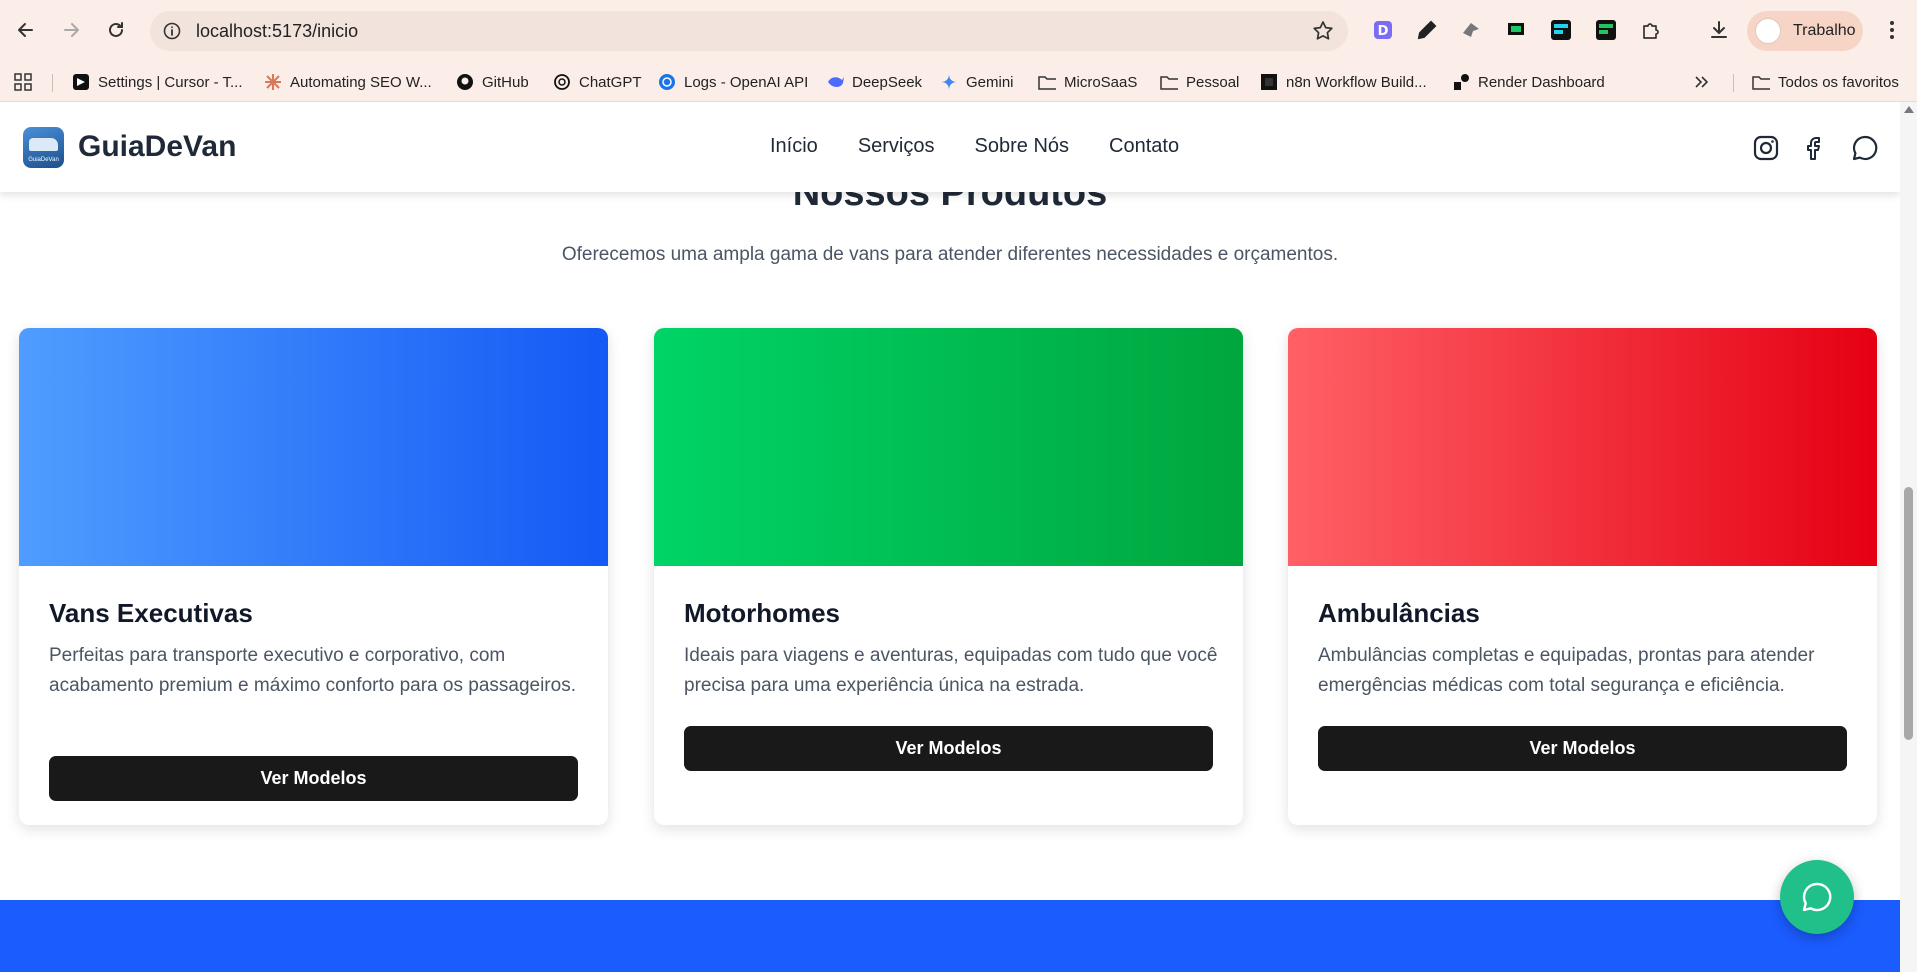 This screenshot has height=972, width=1917. Describe the element at coordinates (1399, 613) in the screenshot. I see `card-title: Ambulâncias` at that location.